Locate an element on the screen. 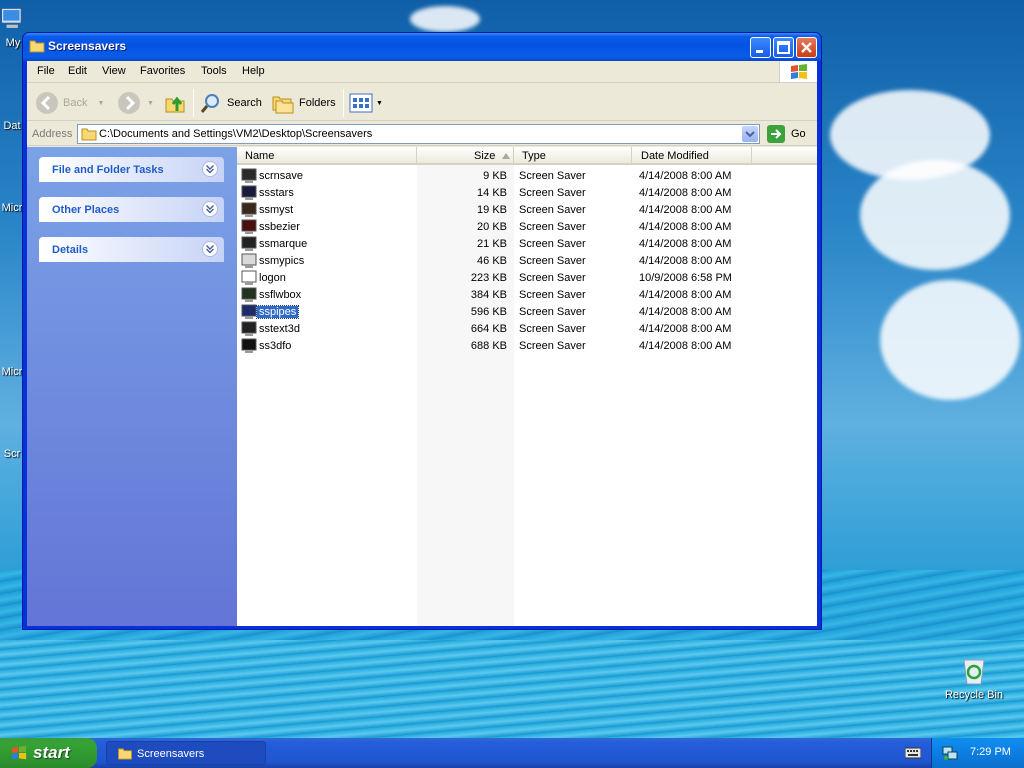 The image size is (1024, 768). forward-button: ▼ is located at coordinates (135, 103).